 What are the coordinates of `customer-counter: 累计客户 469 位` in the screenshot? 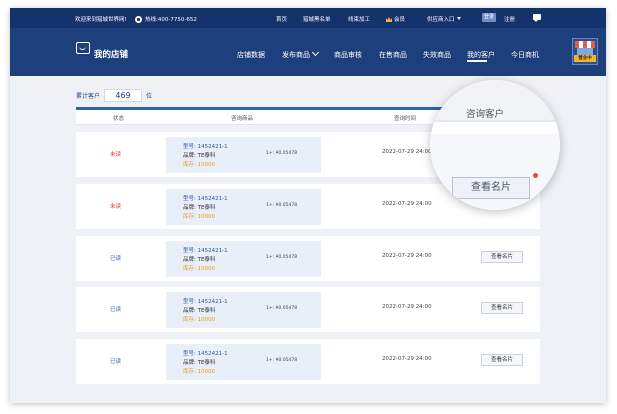 It's located at (114, 95).